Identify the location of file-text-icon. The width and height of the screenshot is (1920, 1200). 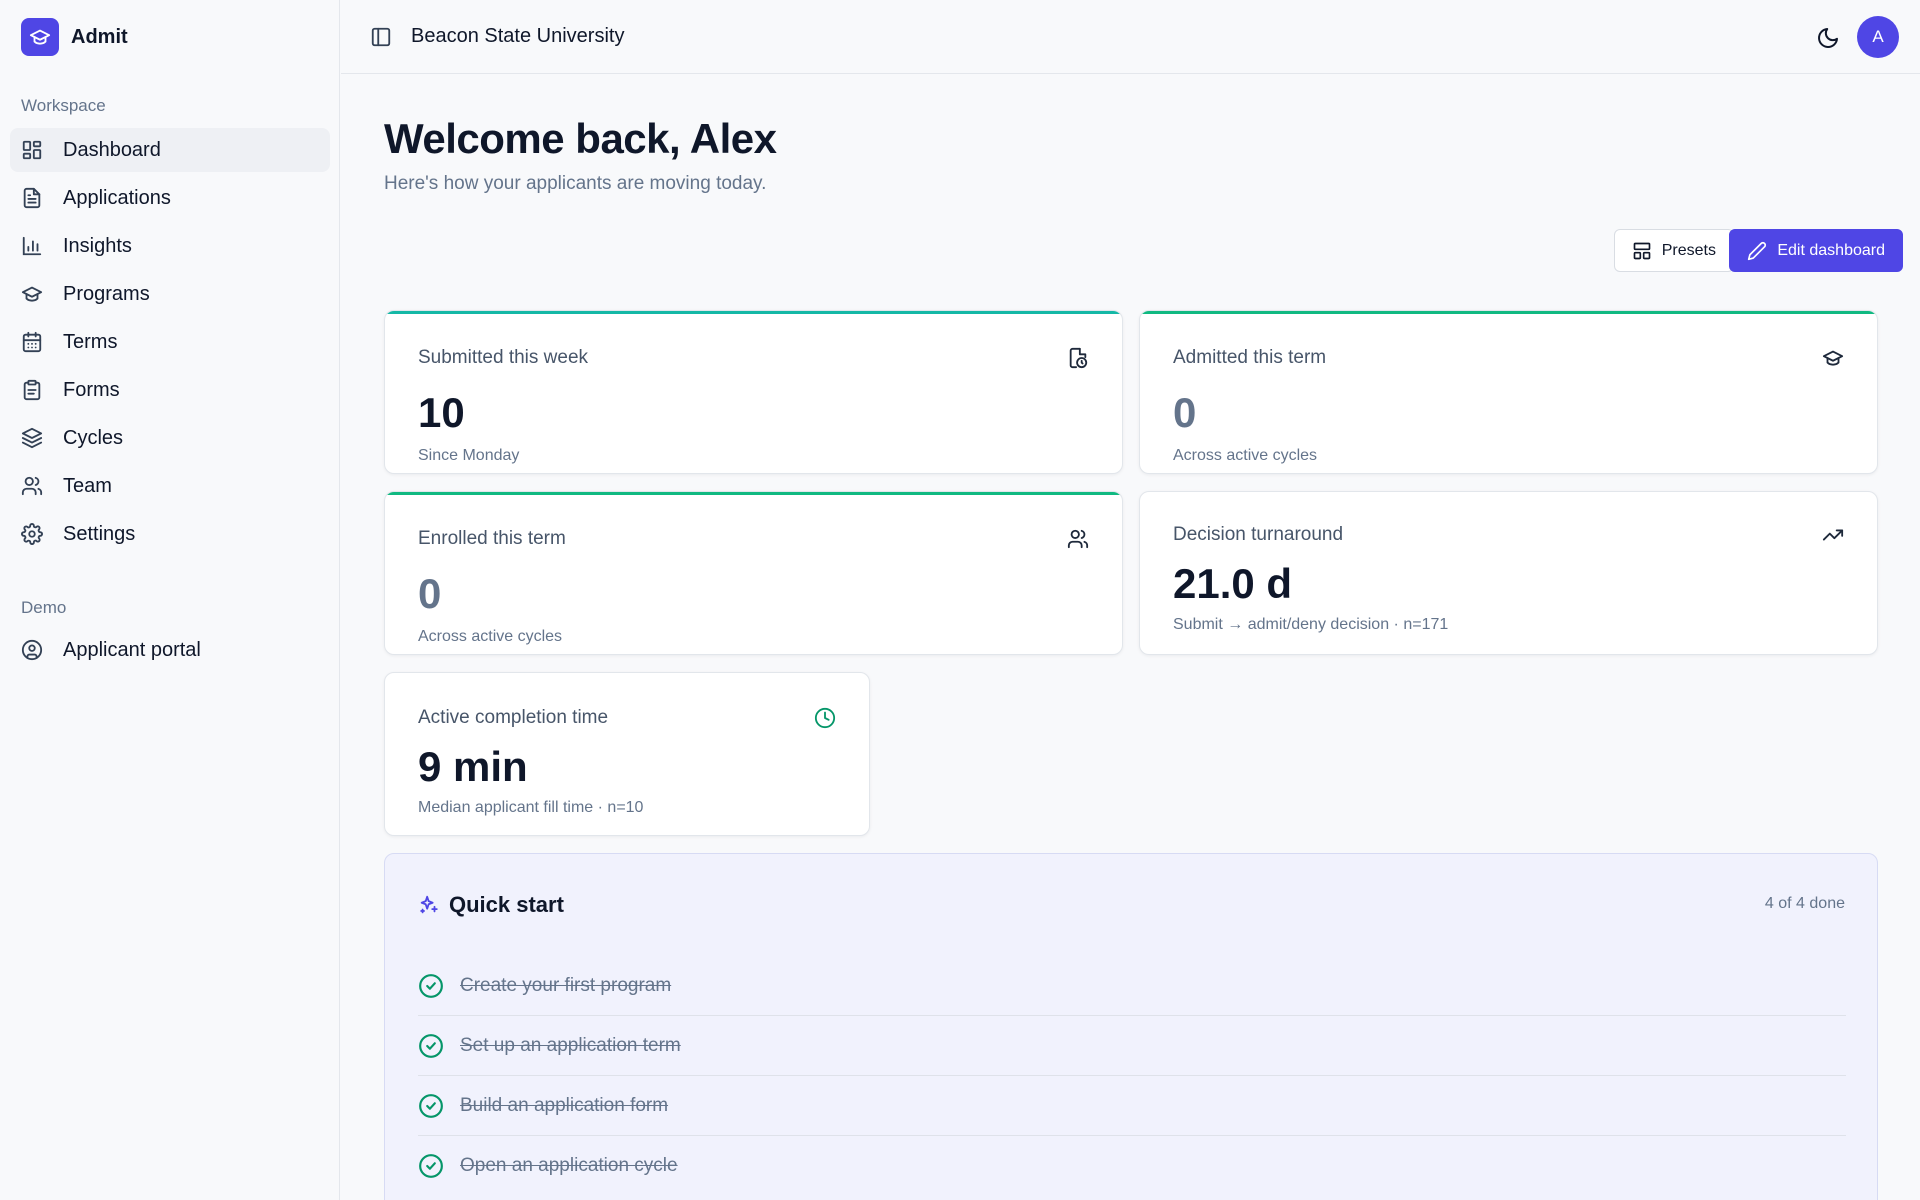
(32, 198).